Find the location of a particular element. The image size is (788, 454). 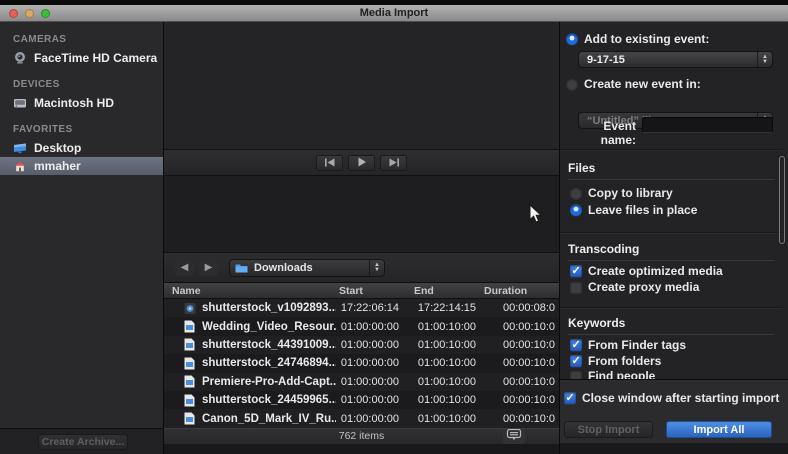

clip-appearance-icon is located at coordinates (514, 437).